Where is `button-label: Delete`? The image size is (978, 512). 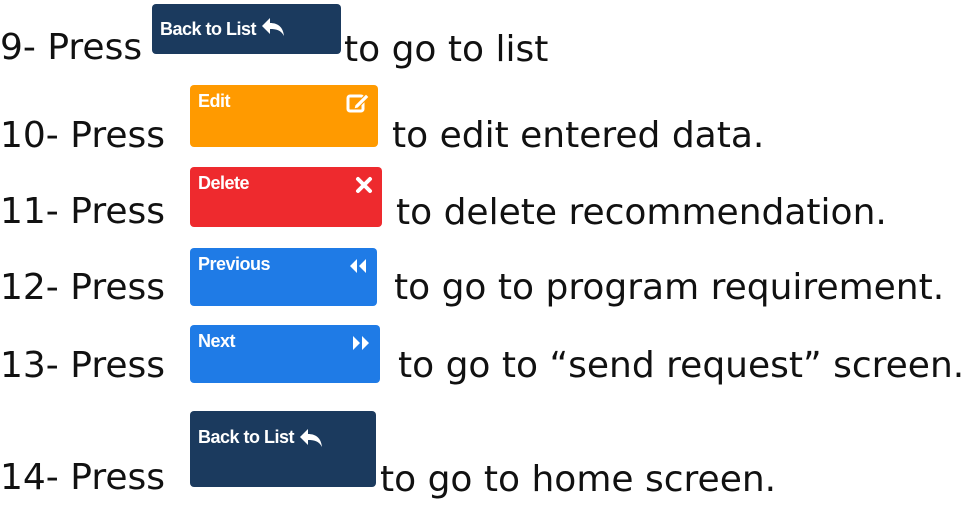
button-label: Delete is located at coordinates (224, 183).